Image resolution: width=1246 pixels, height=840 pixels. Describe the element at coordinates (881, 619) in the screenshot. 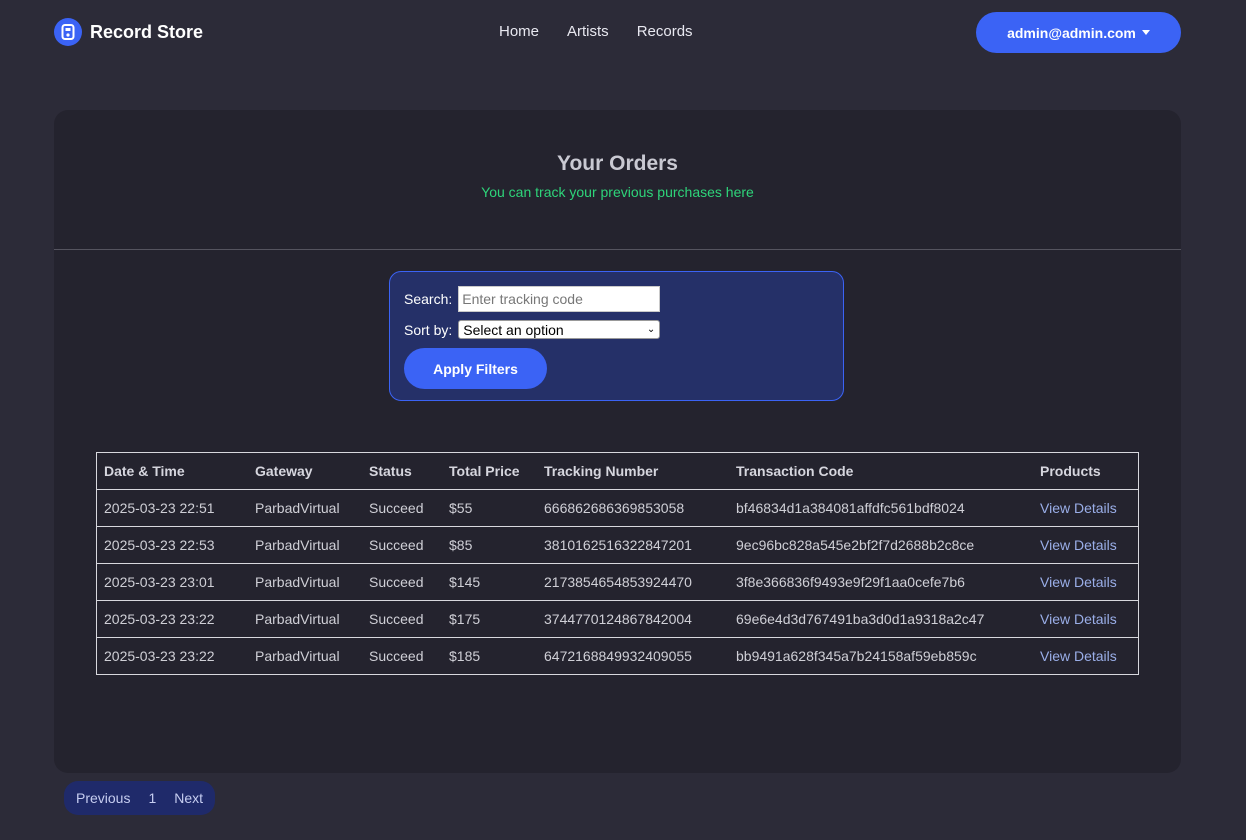

I see `cell-transaction: 69e6e4d3d767491ba3d0d1a9318a2c47` at that location.